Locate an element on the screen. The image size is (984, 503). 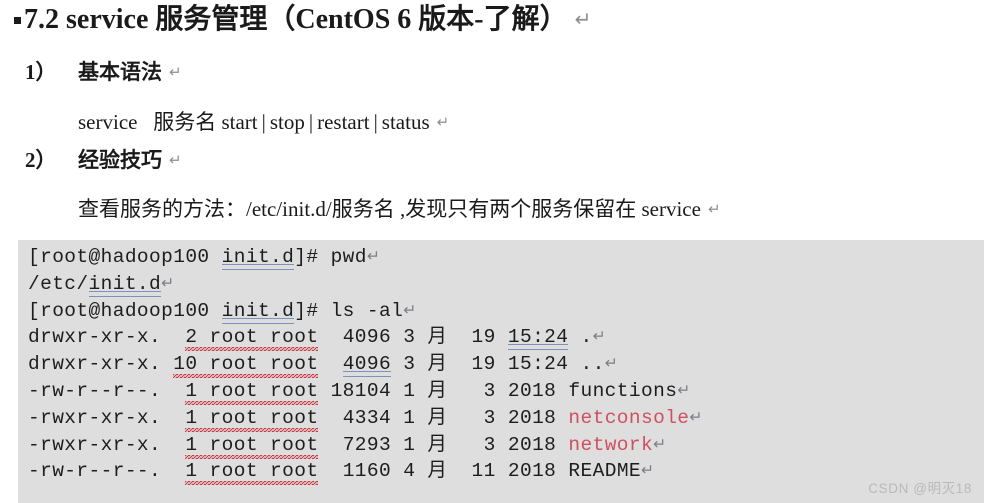
page-title-text: 7.2 service 服务管理（CentOS 6 版本-了解） is located at coordinates (296, 19).